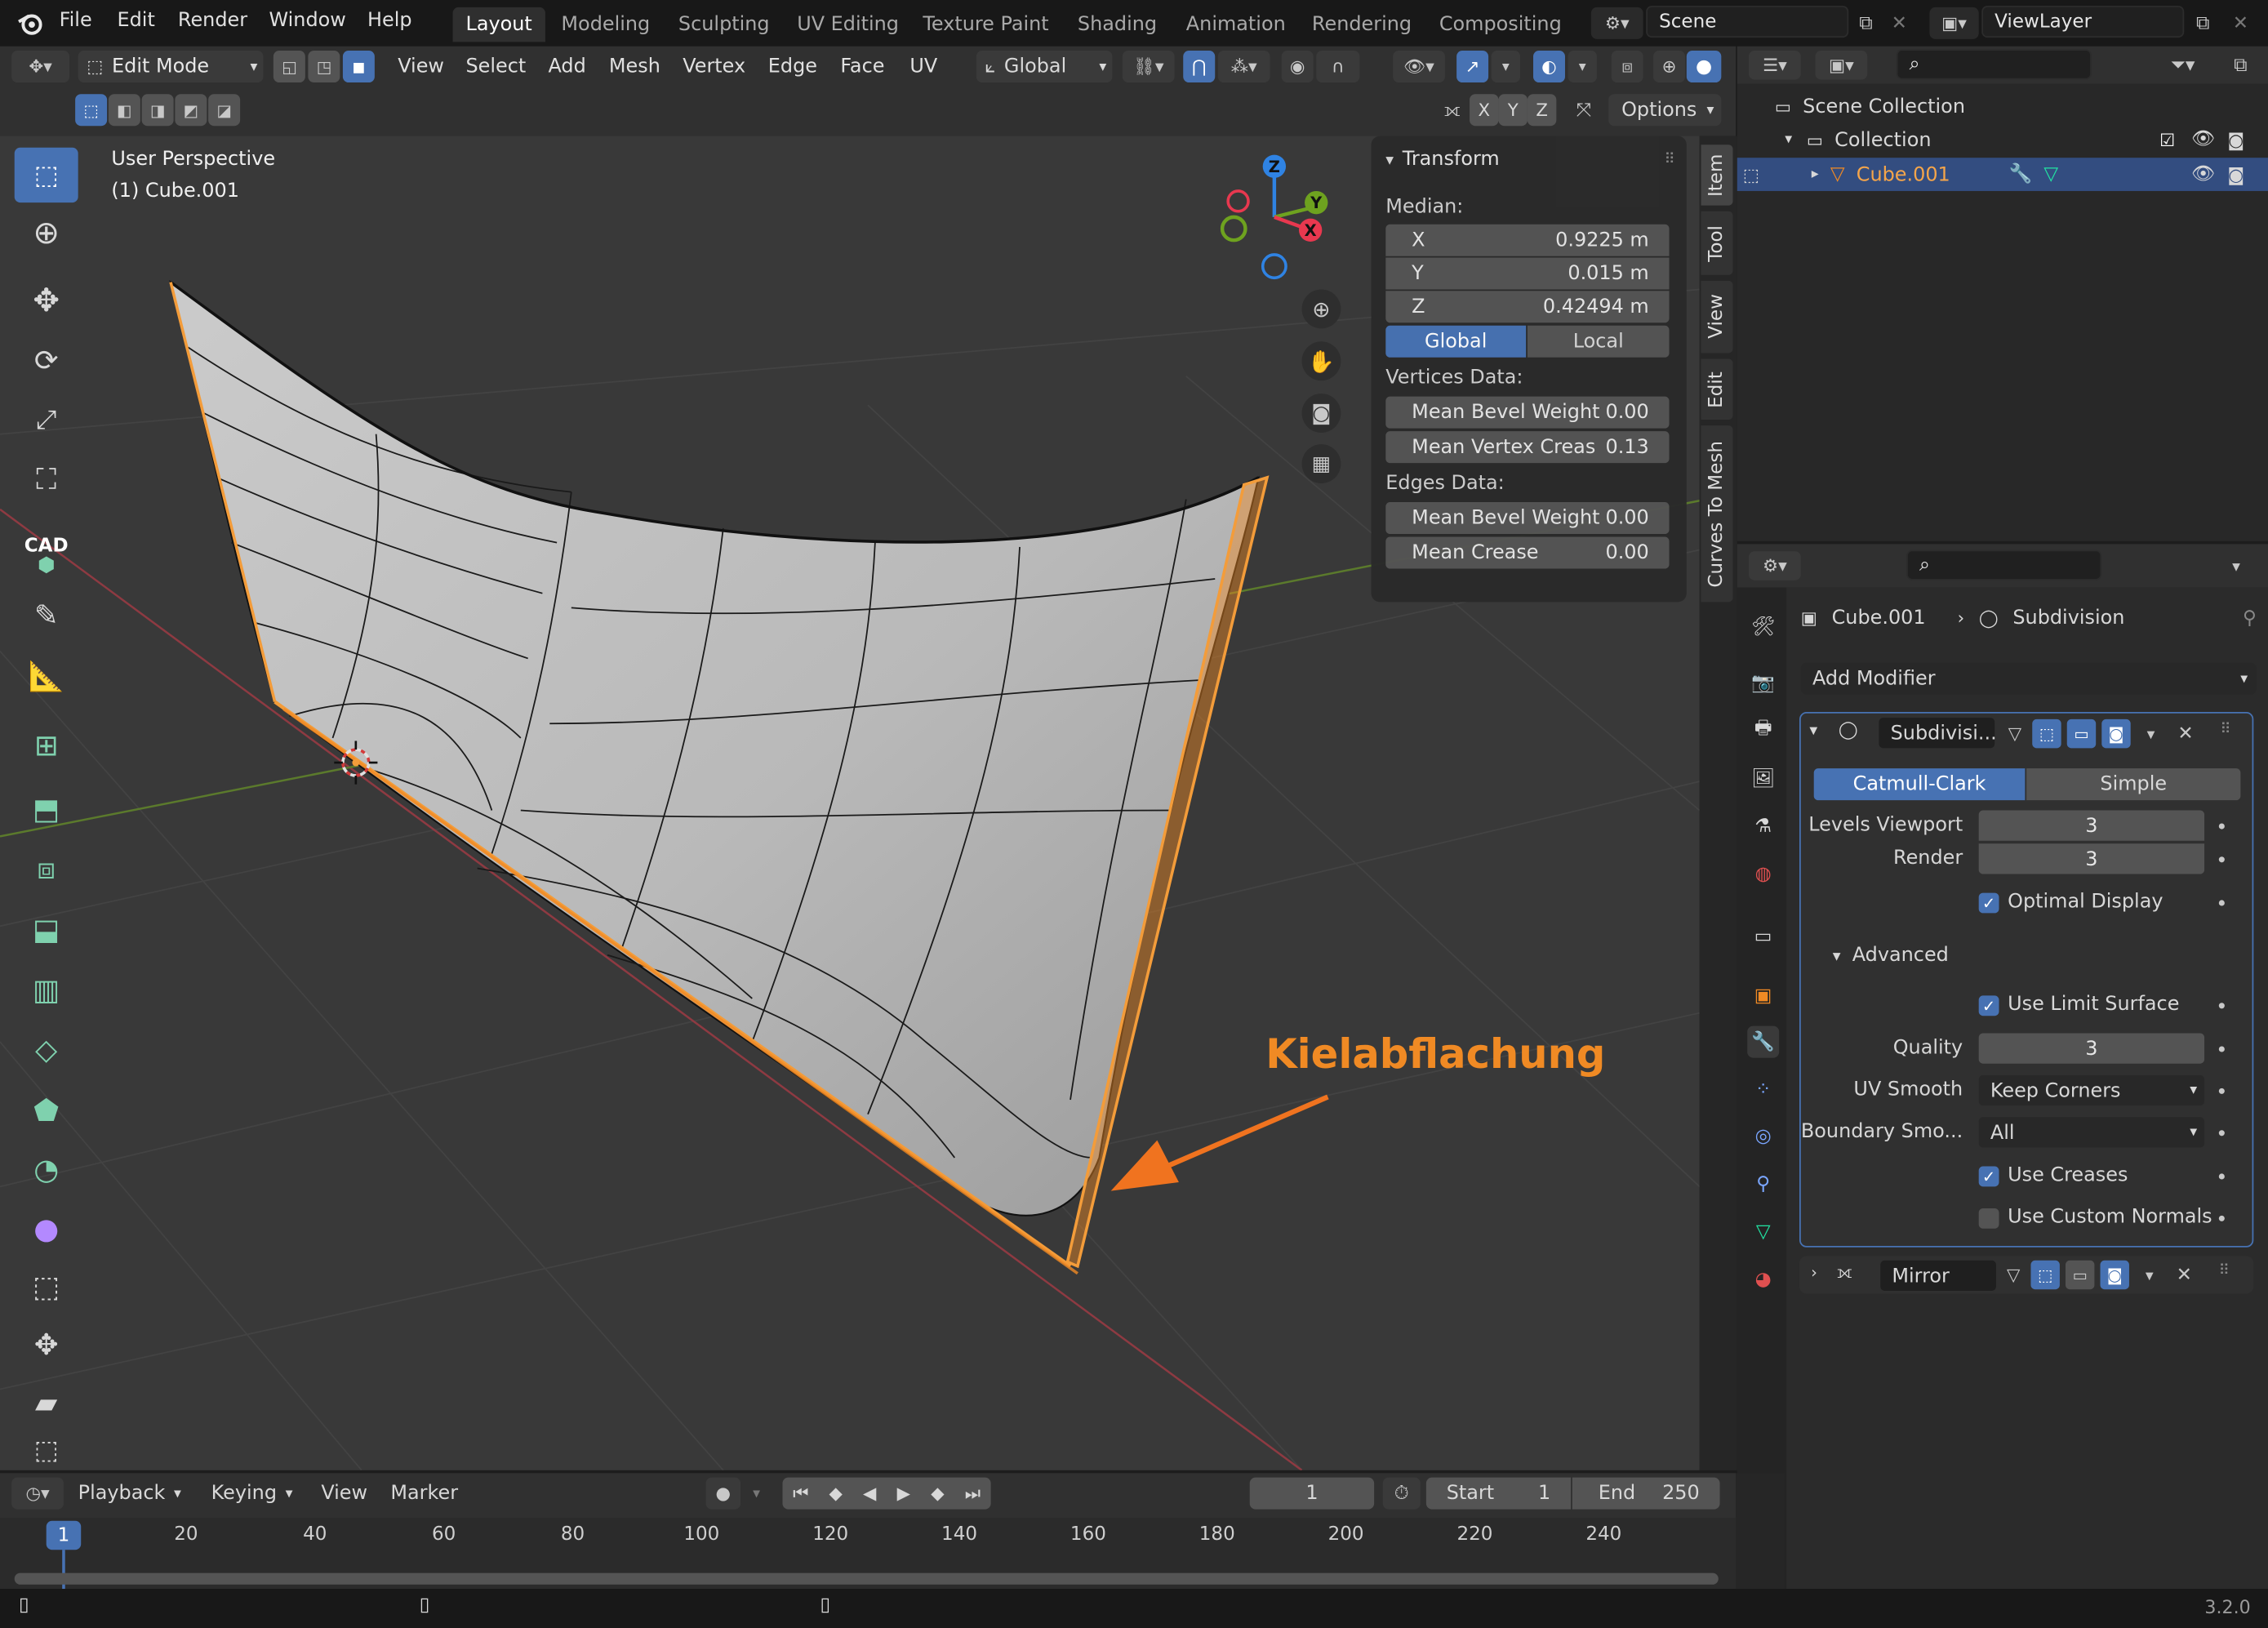 This screenshot has width=2268, height=1628. What do you see at coordinates (937, 1493) in the screenshot?
I see `next-keyframe-icon: ◆` at bounding box center [937, 1493].